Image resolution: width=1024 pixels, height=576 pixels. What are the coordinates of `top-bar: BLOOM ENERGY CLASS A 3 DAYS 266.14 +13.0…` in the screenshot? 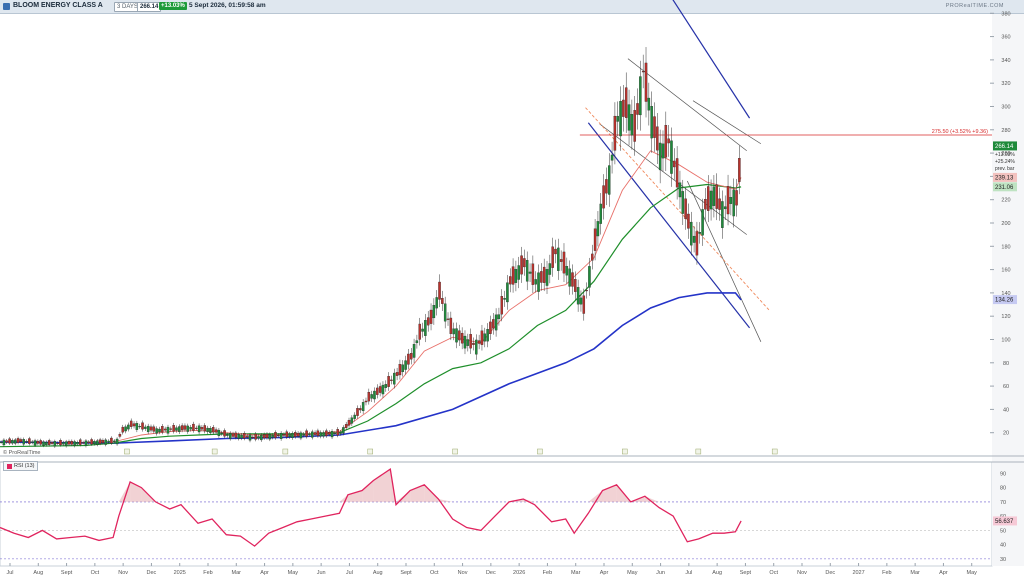 It's located at (512, 7).